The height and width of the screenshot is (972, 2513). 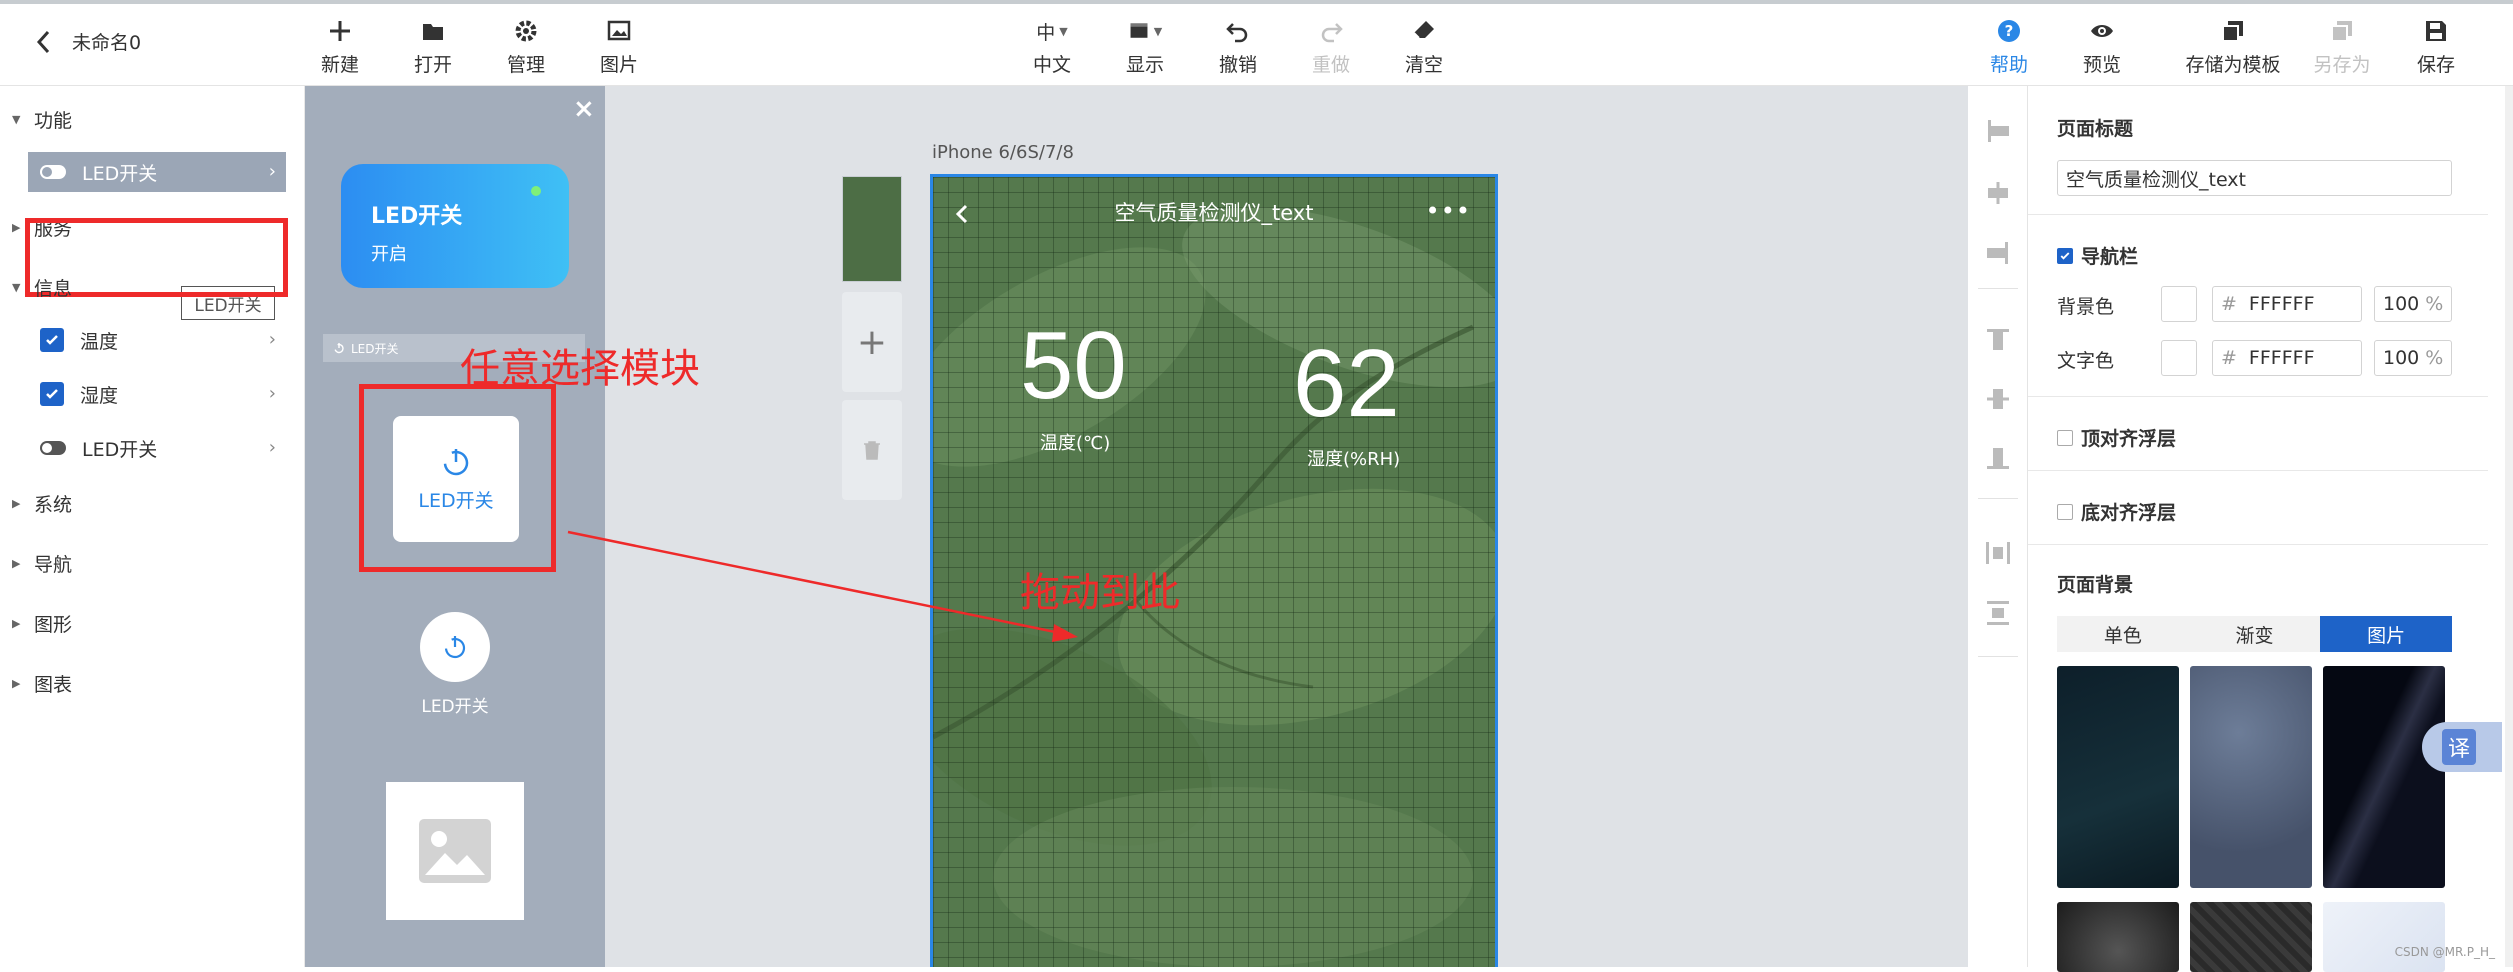 What do you see at coordinates (457, 478) in the screenshot?
I see `annotation-highlight-box` at bounding box center [457, 478].